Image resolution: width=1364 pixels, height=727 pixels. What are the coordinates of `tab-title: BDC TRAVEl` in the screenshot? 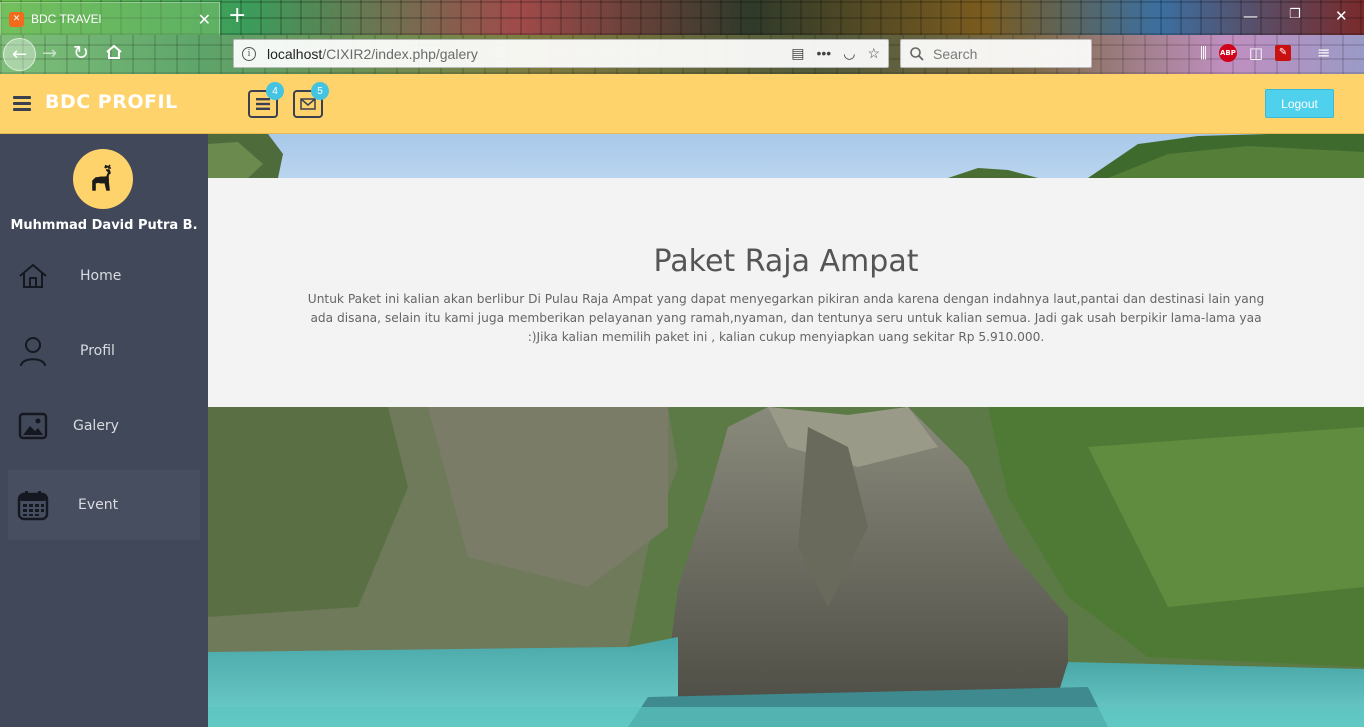 It's located at (66, 19).